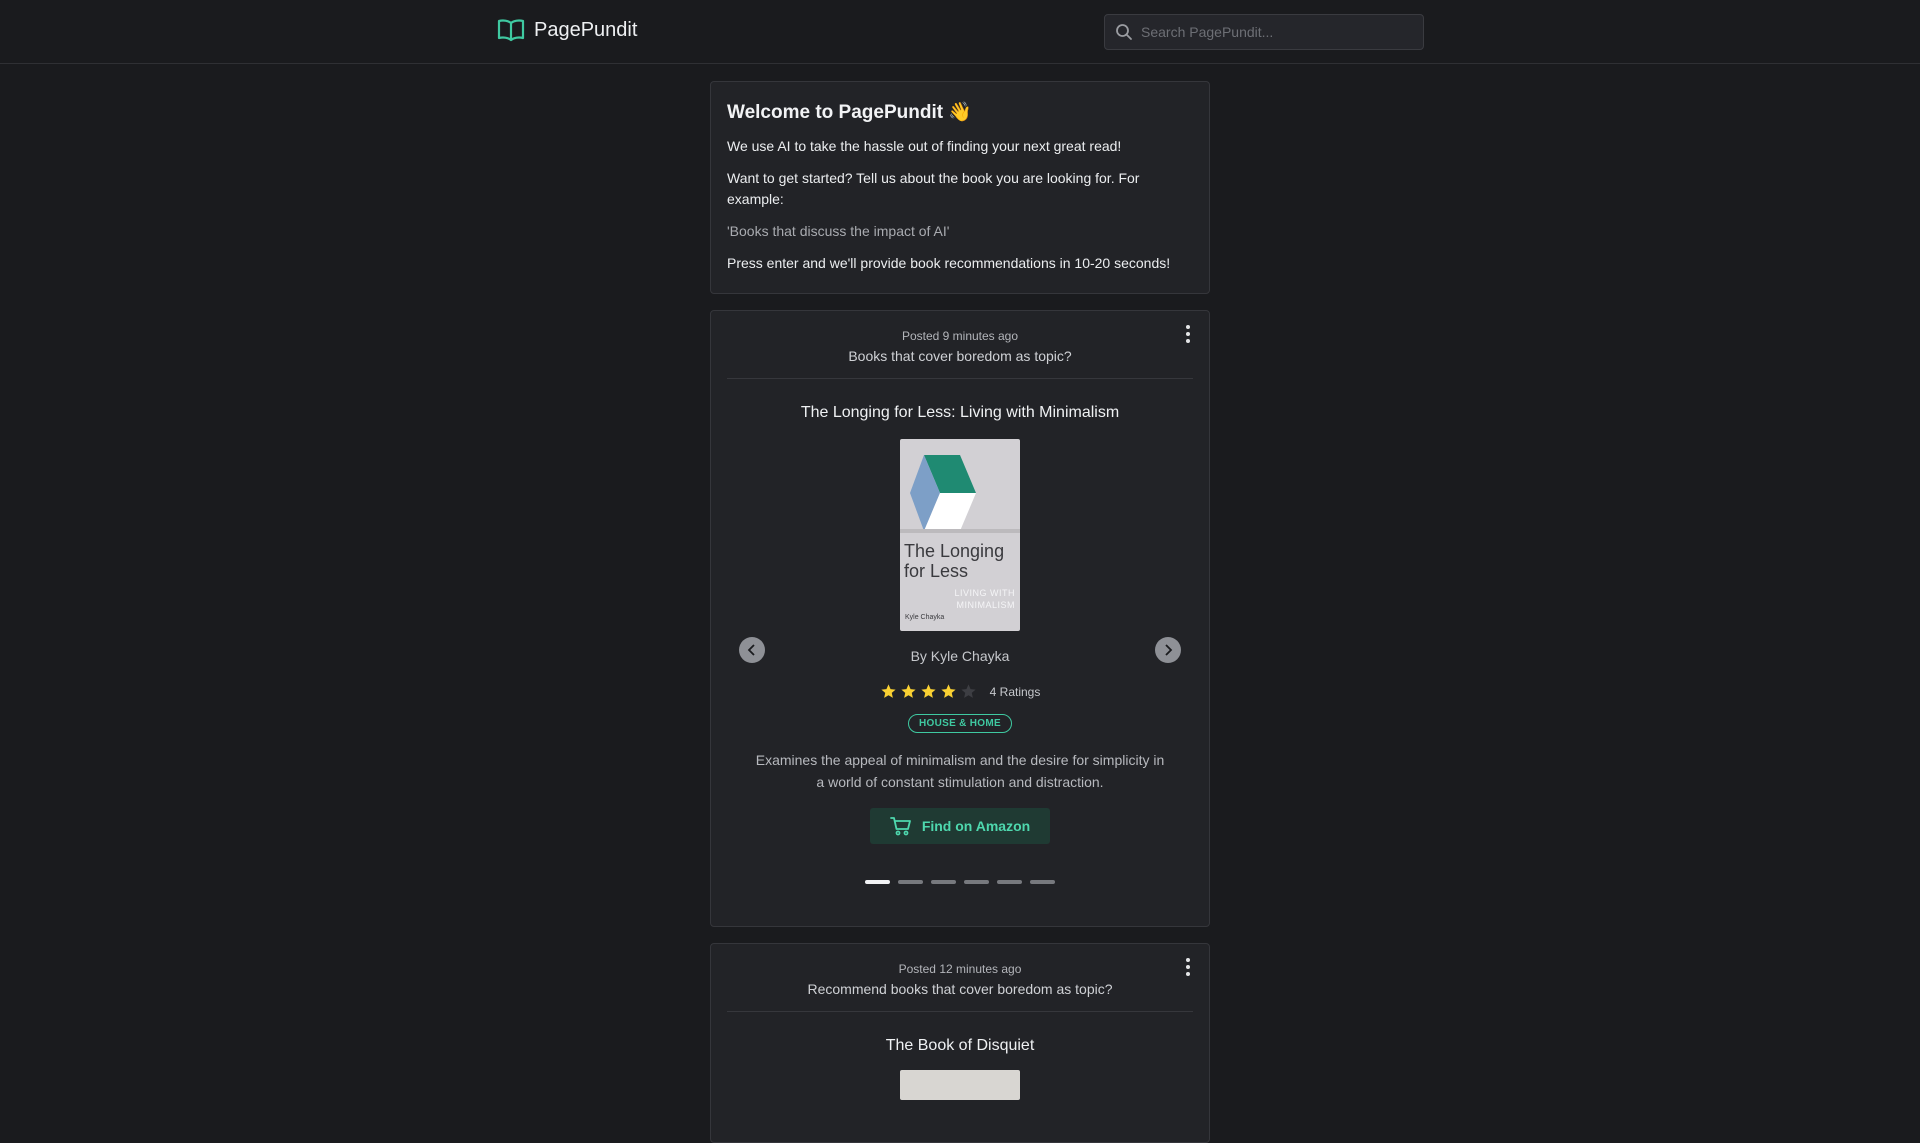 Image resolution: width=1920 pixels, height=1143 pixels. What do you see at coordinates (960, 1045) in the screenshot?
I see `book-title: The Book of Disquiet` at bounding box center [960, 1045].